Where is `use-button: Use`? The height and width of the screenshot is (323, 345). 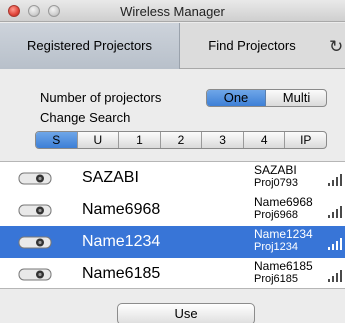 use-button: Use is located at coordinates (186, 313).